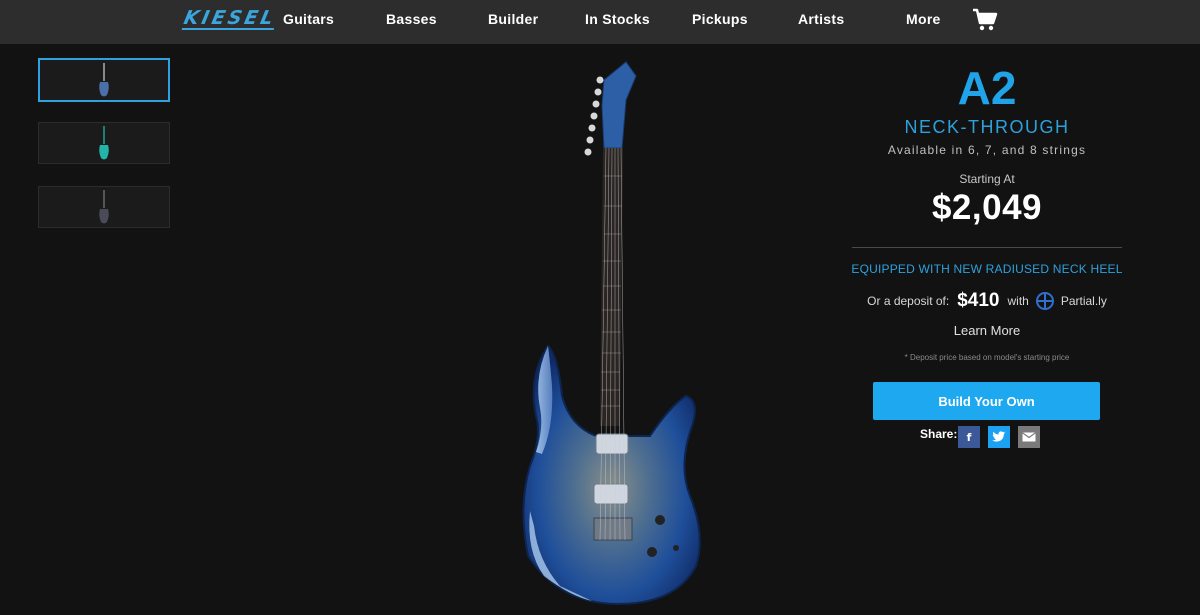 This screenshot has width=1200, height=615. Describe the element at coordinates (999, 437) in the screenshot. I see `twitter-icon` at that location.